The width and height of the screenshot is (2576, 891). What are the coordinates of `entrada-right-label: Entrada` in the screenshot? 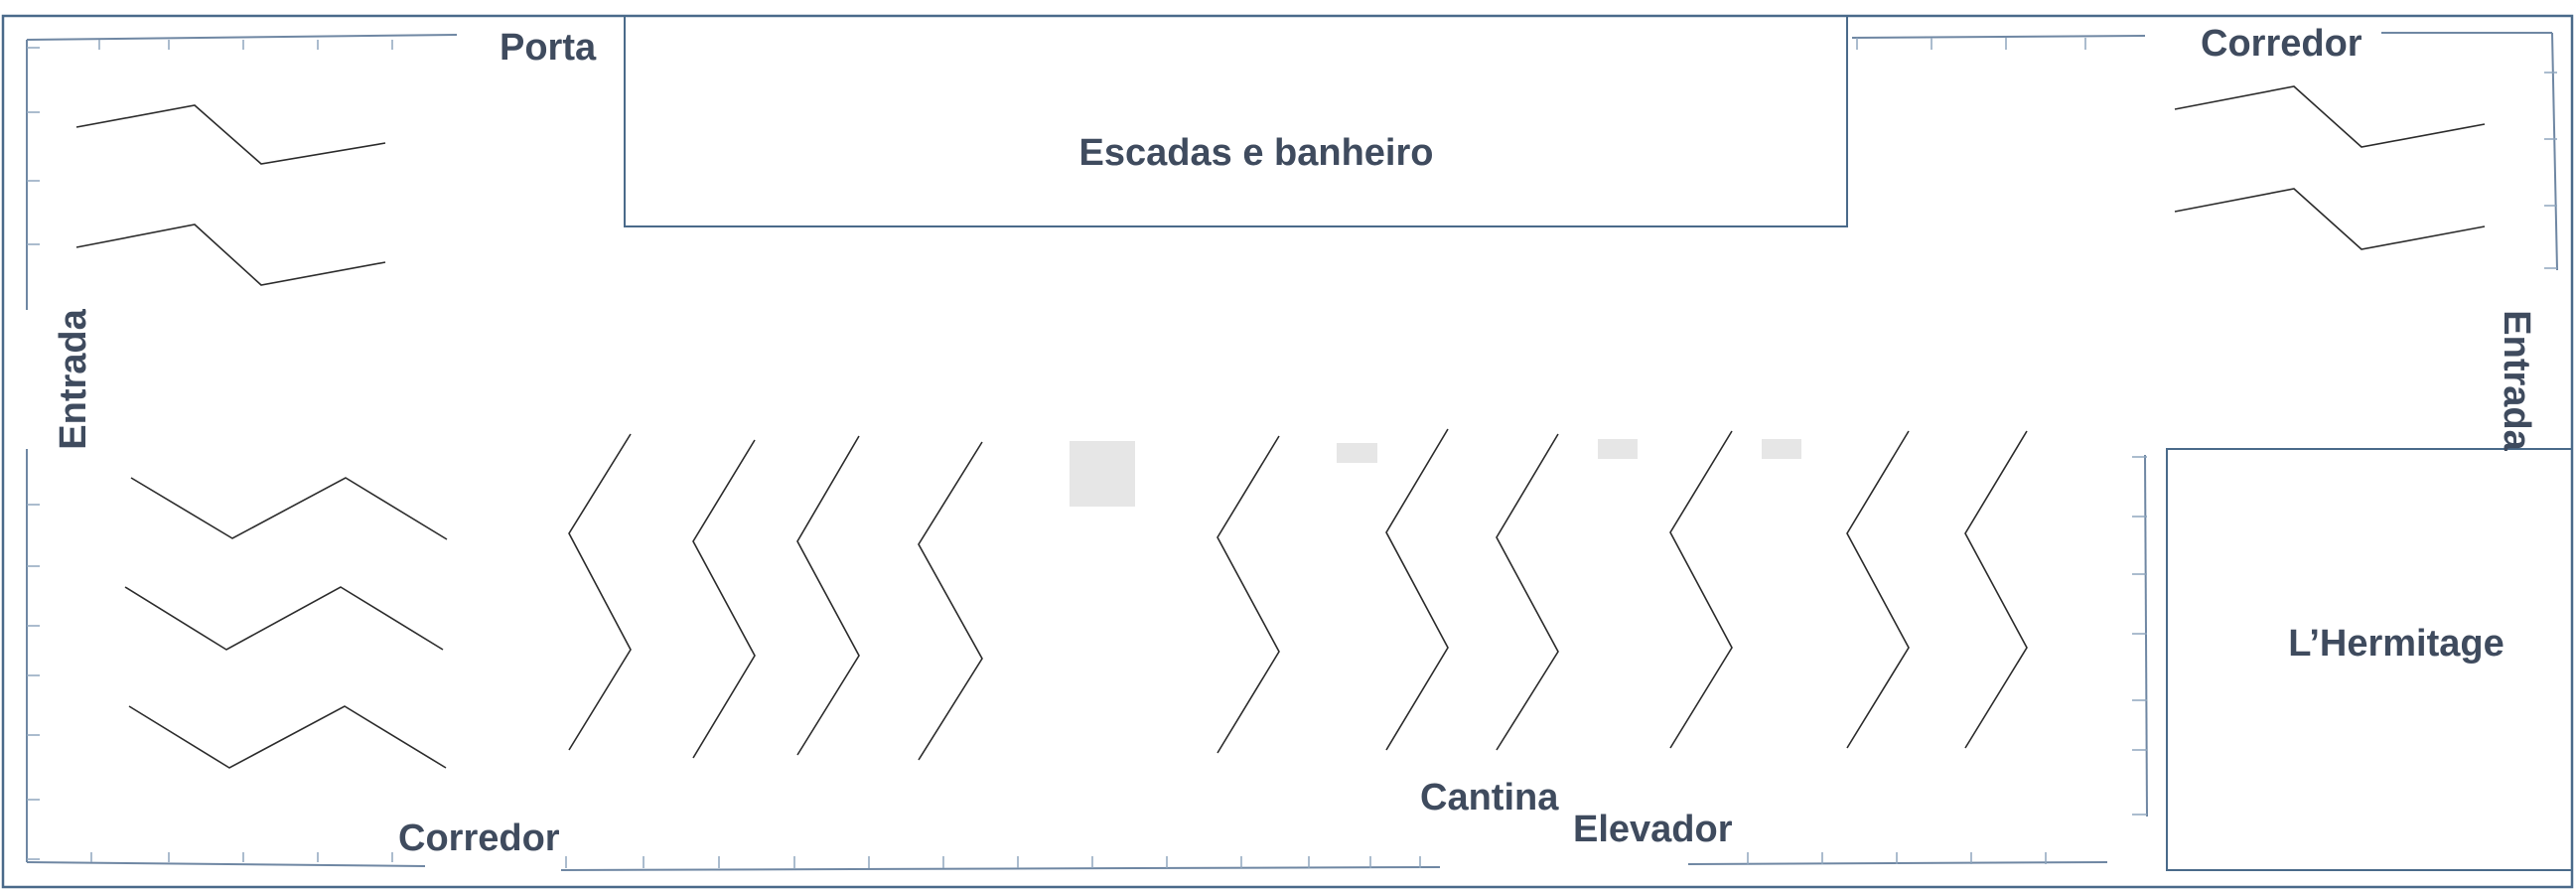 It's located at (2516, 380).